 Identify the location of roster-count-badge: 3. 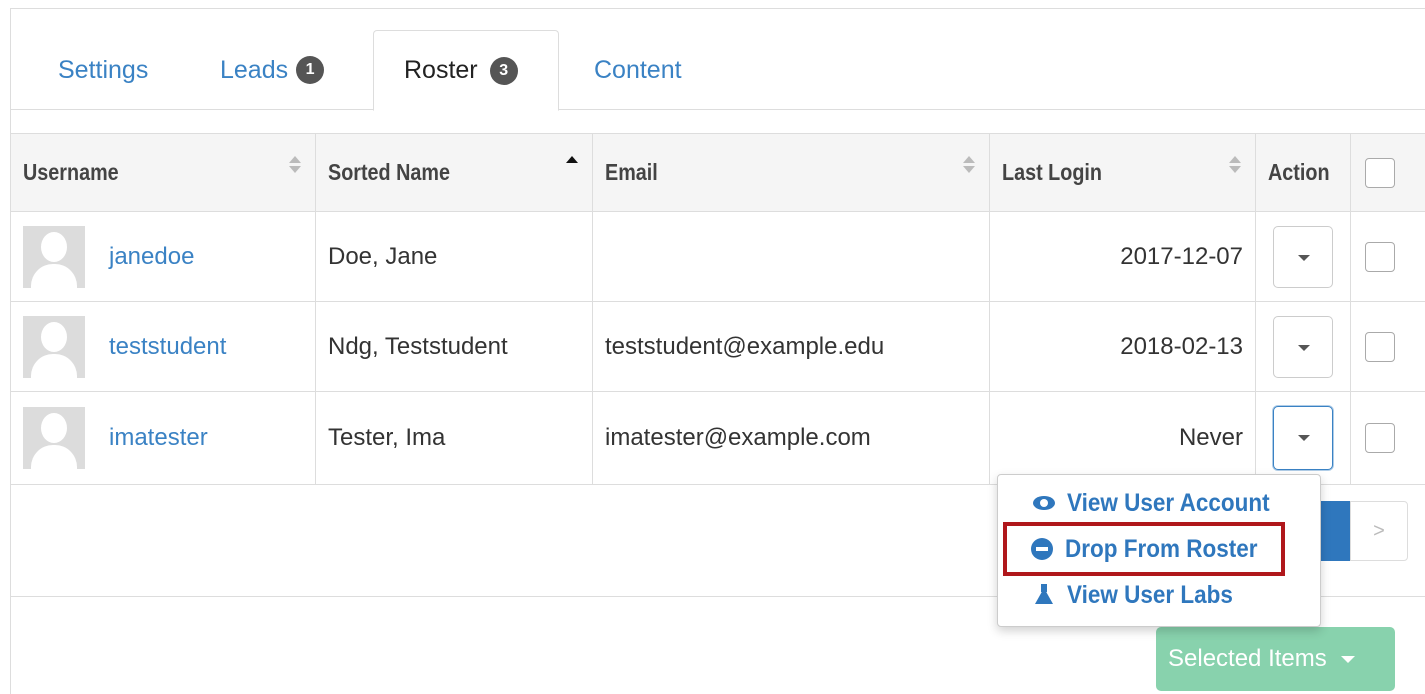
(503, 70).